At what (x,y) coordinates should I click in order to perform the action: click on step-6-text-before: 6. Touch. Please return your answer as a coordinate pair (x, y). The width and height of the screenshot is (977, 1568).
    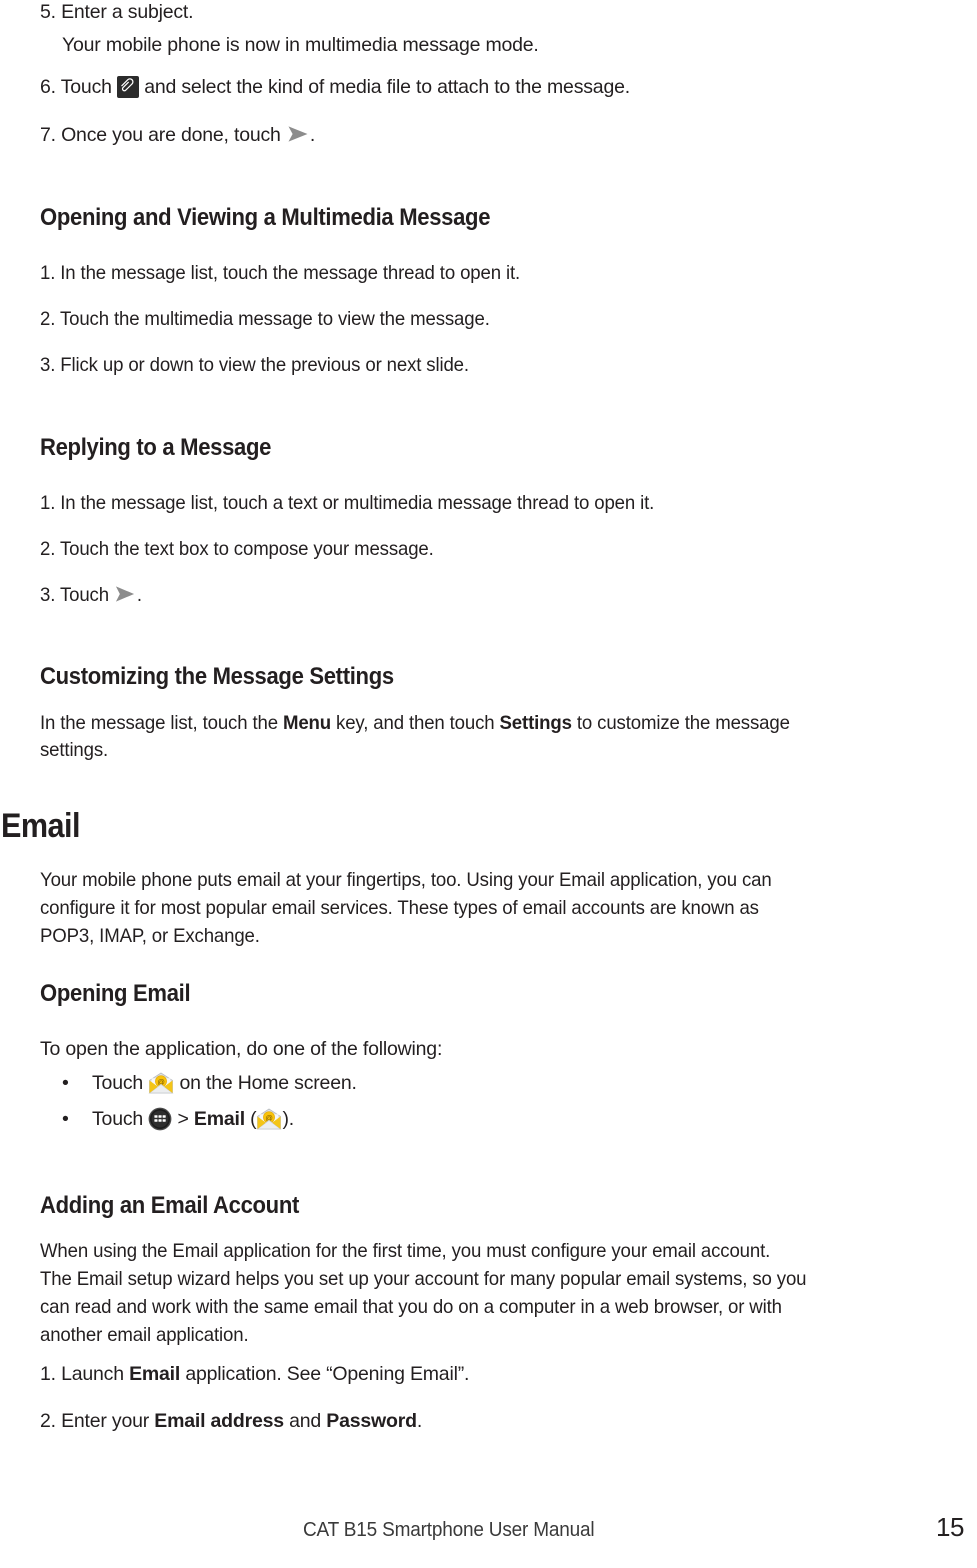
    Looking at the image, I should click on (76, 87).